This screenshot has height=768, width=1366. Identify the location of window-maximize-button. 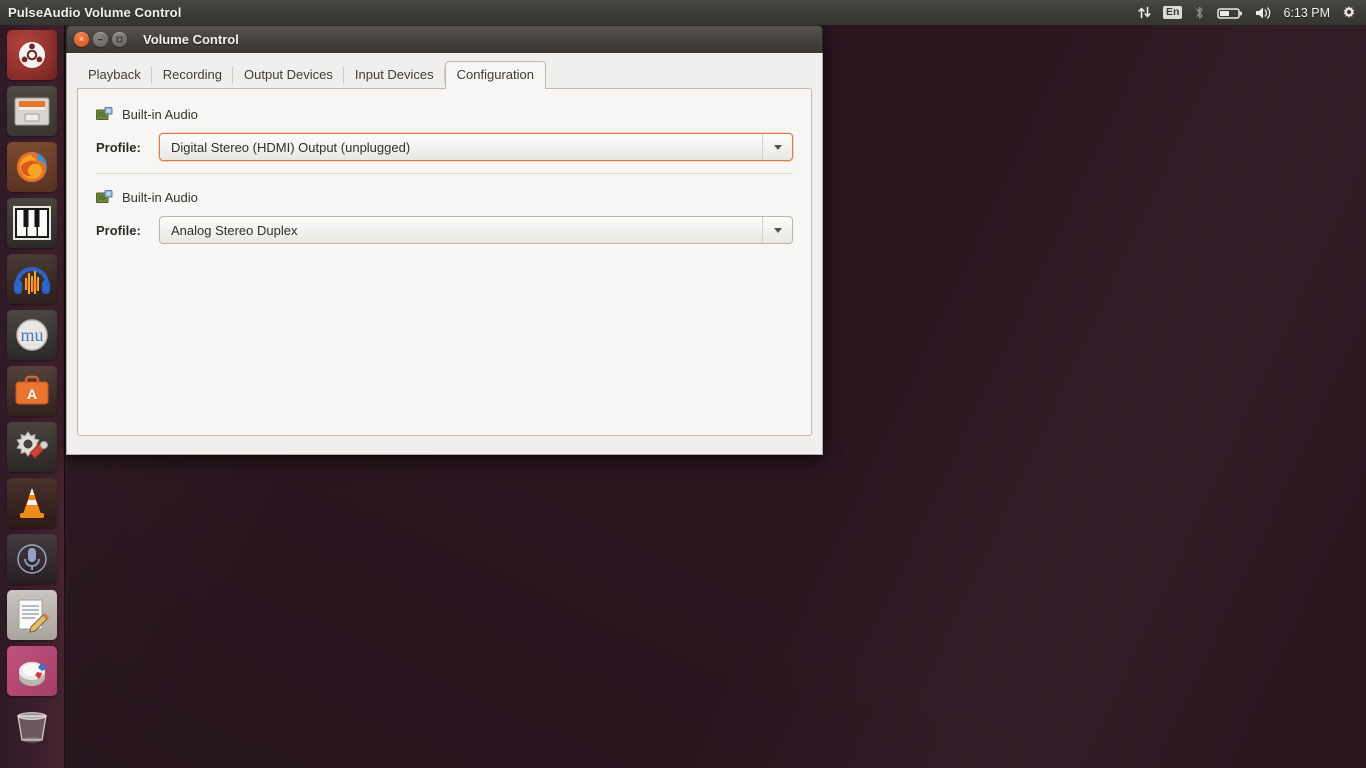
(119, 39).